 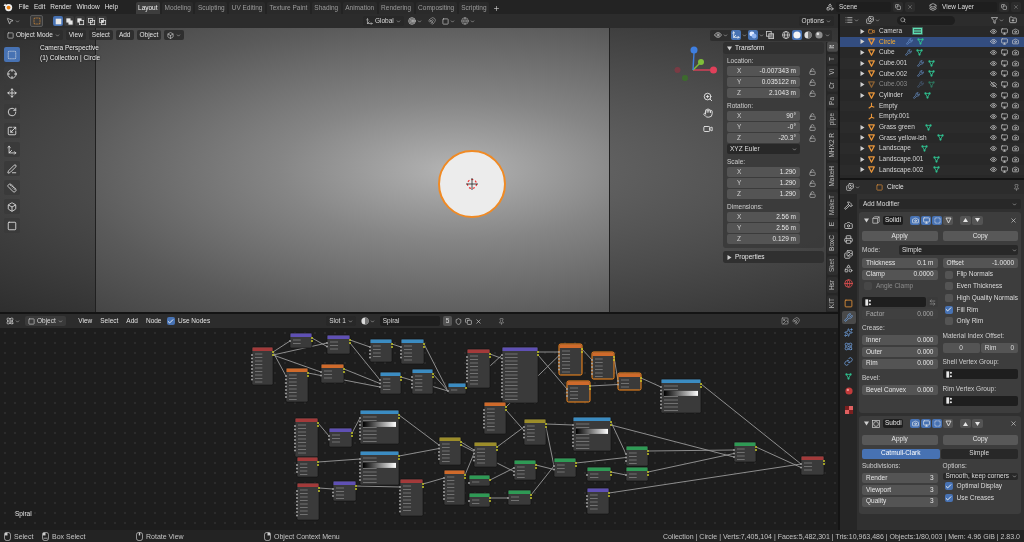 I want to click on move-up-button, so click(x=965, y=220).